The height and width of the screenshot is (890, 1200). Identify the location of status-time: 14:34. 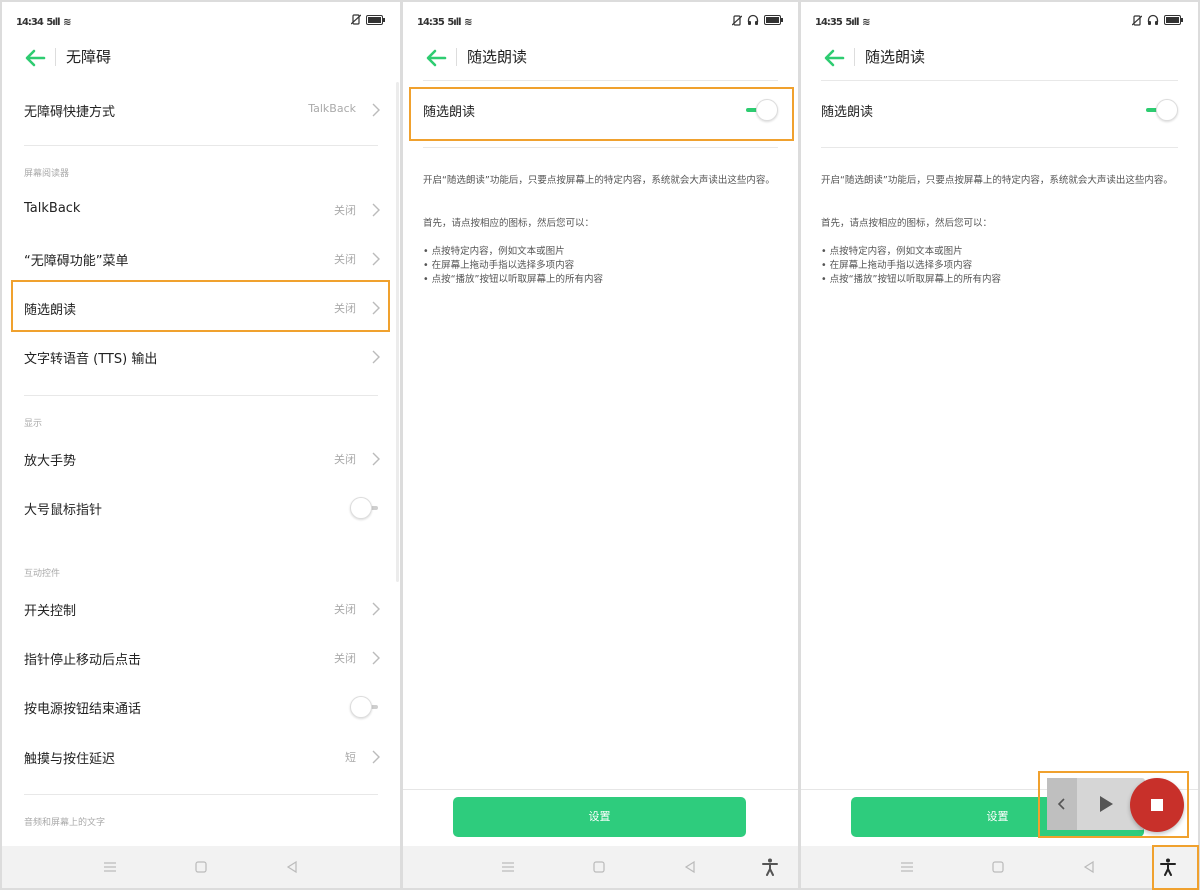
(29, 22).